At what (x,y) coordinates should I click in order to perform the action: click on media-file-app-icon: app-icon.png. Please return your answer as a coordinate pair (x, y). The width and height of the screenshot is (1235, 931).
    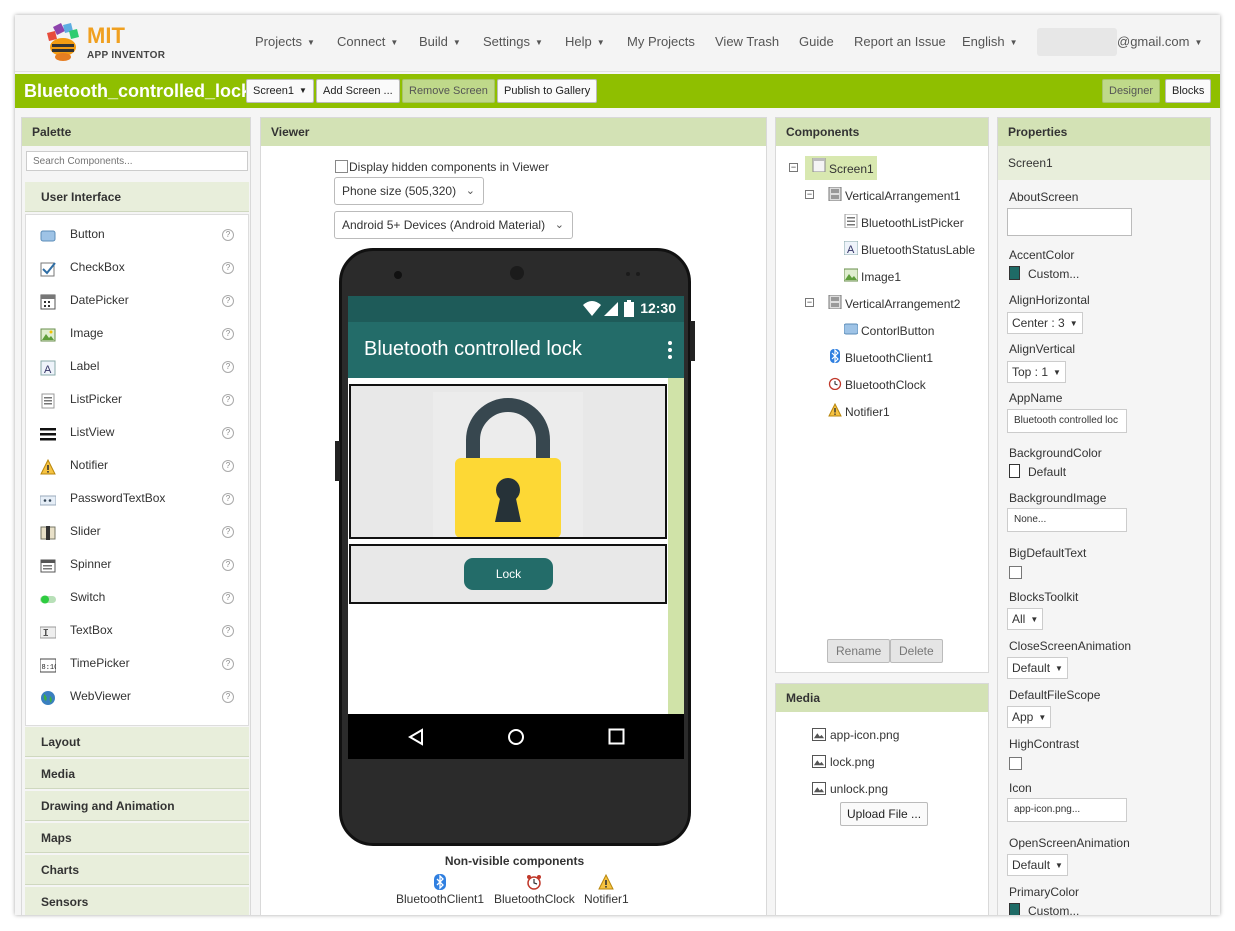
    Looking at the image, I should click on (855, 735).